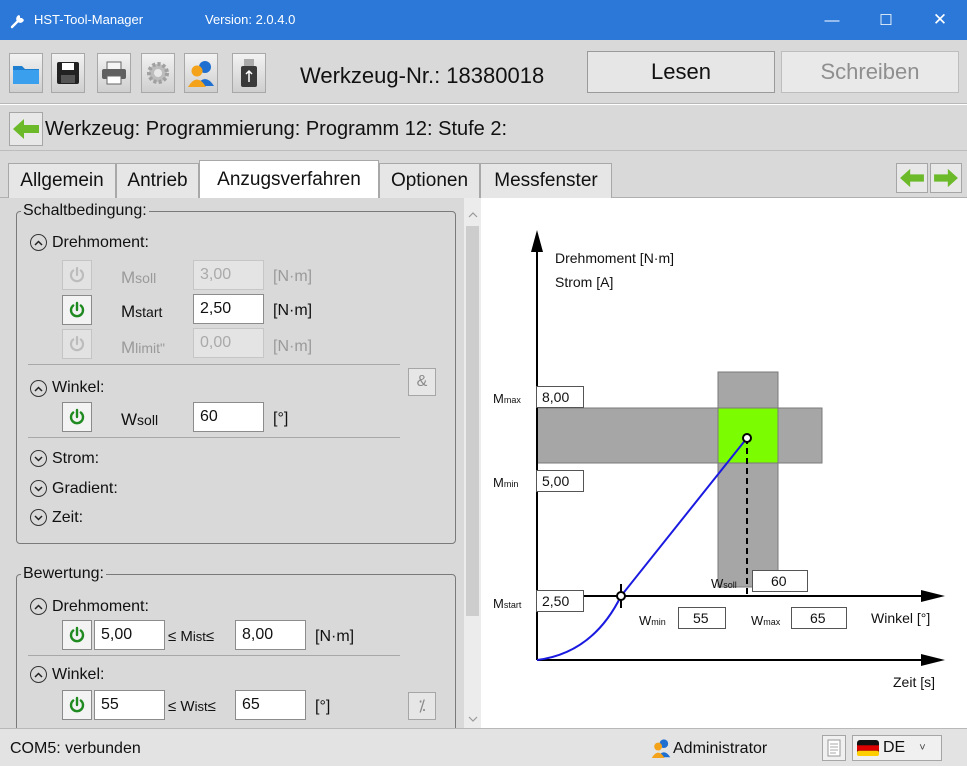 The width and height of the screenshot is (967, 766). Describe the element at coordinates (270, 705) in the screenshot. I see `w-max-input: 65` at that location.